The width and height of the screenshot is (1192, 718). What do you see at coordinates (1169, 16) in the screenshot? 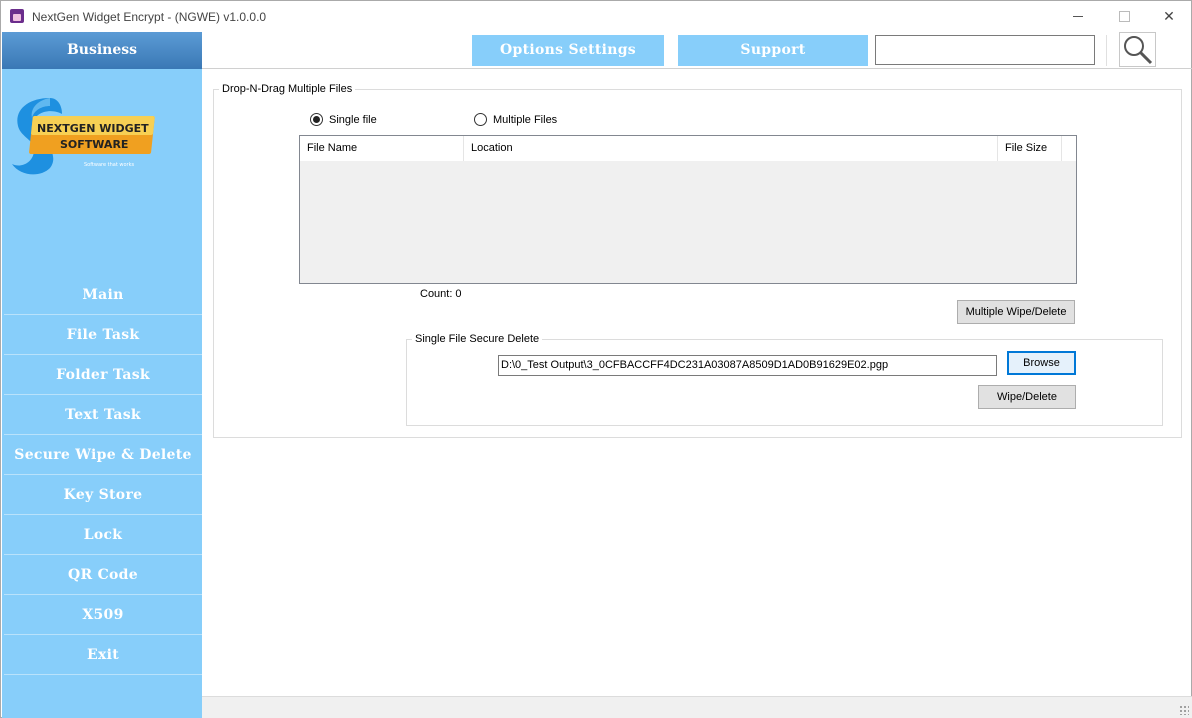
I see `close-button: ✕` at bounding box center [1169, 16].